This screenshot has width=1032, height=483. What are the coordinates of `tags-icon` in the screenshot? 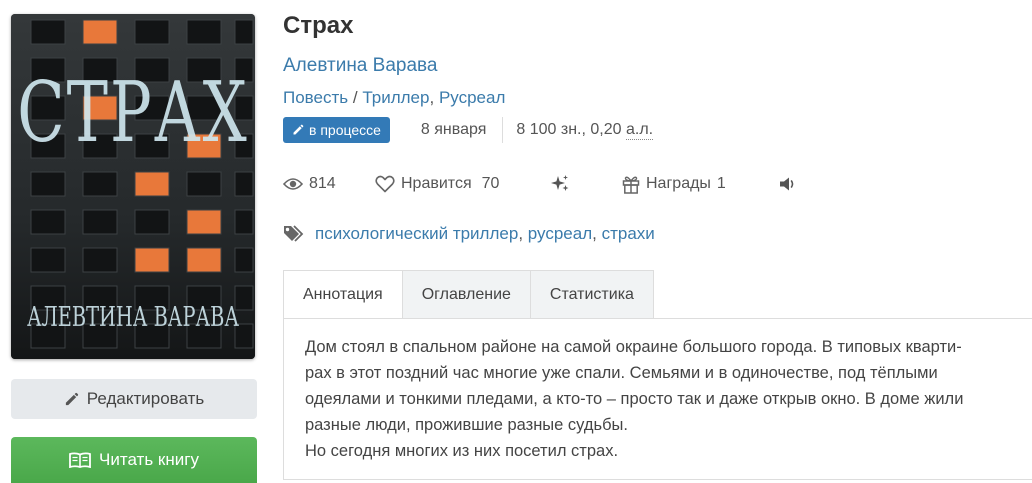 It's located at (294, 233).